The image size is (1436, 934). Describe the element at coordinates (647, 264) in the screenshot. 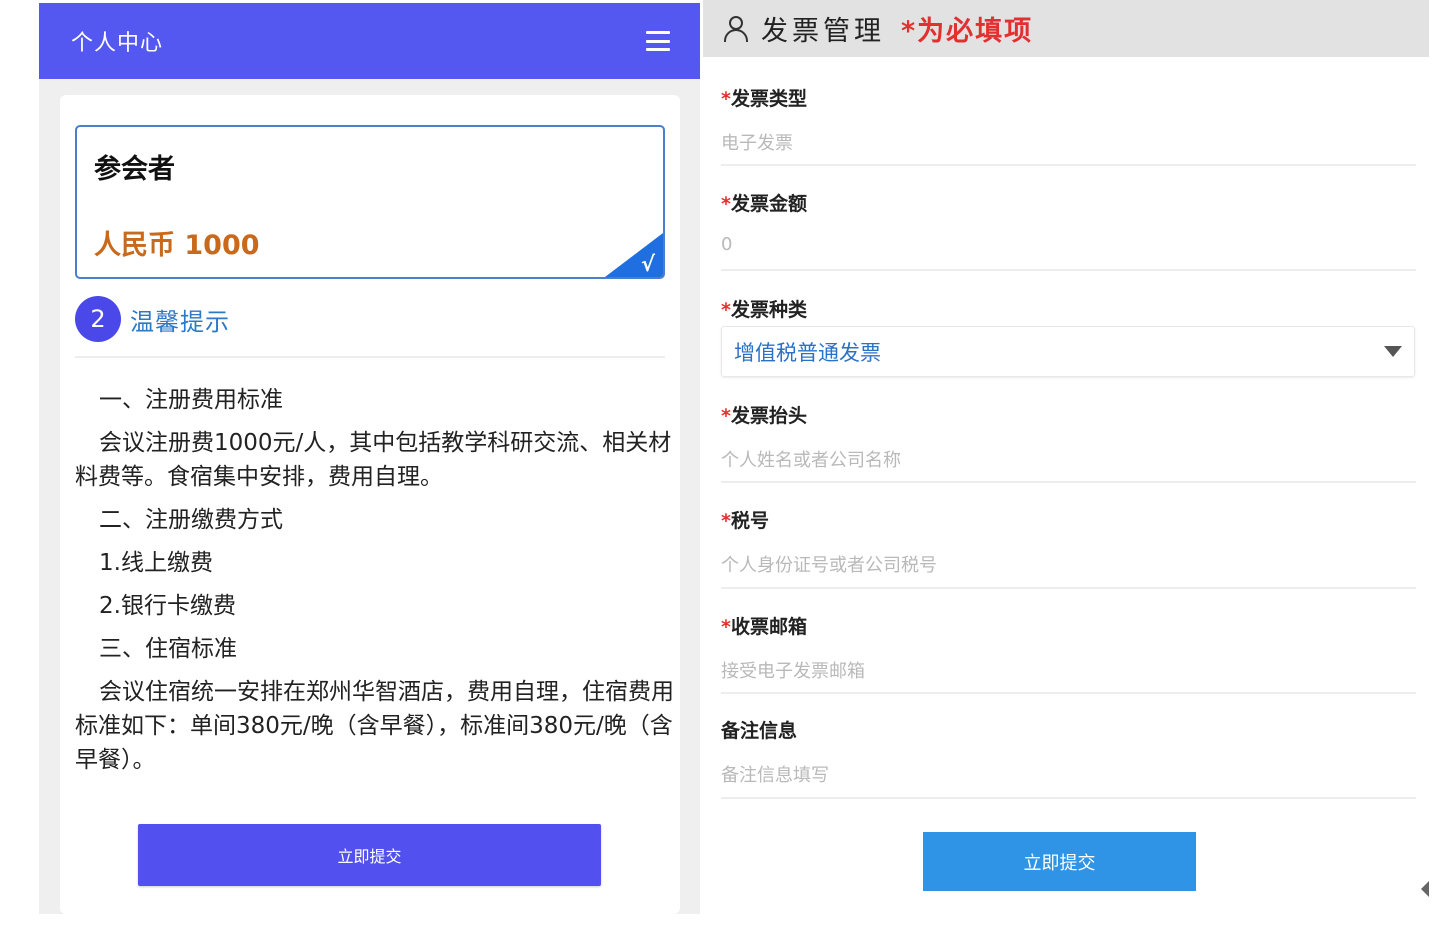

I see `check-icon: √` at that location.